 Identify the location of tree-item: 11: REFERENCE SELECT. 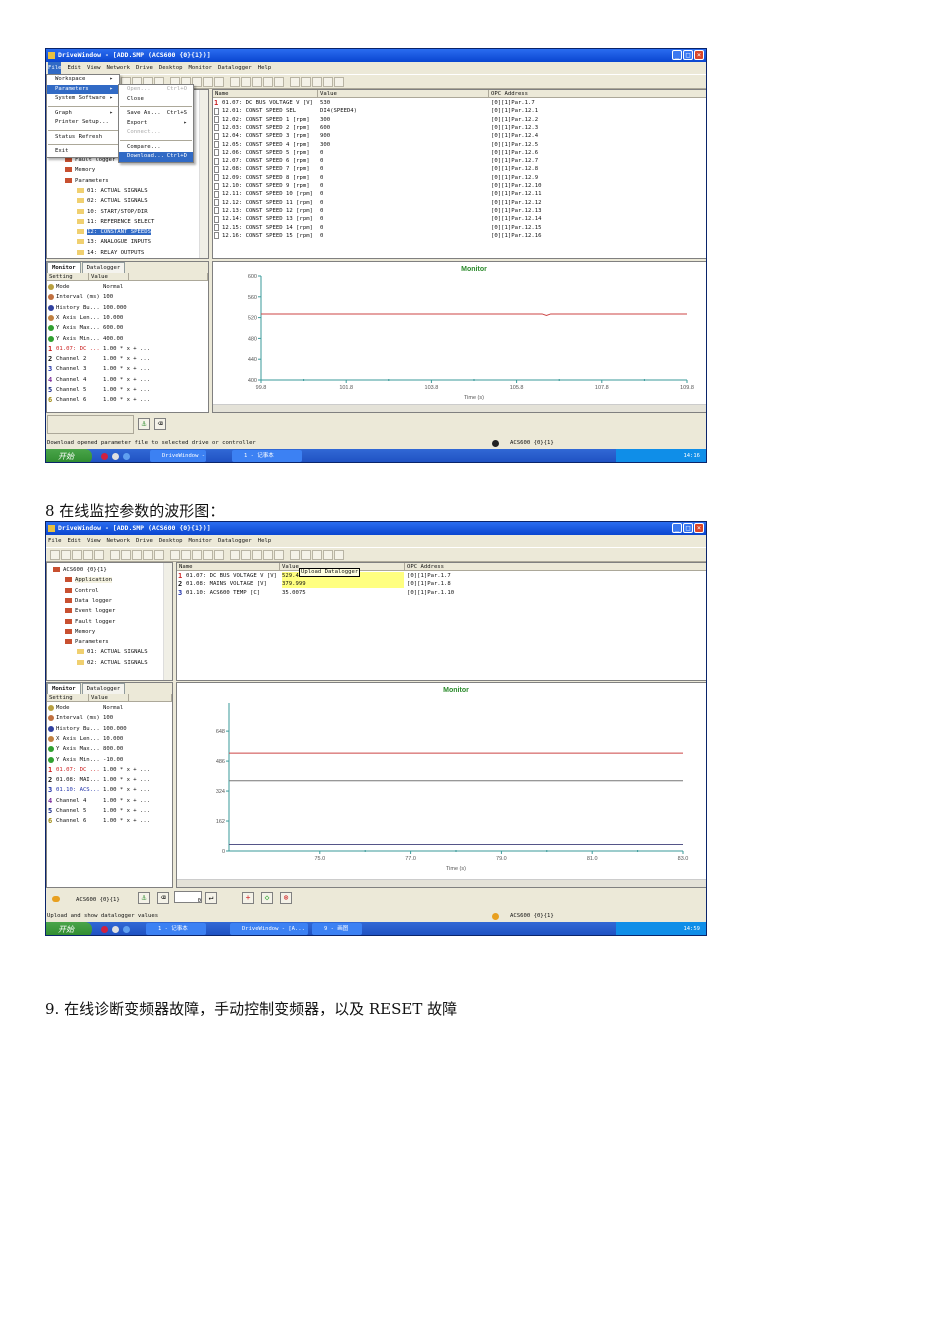
(115, 222).